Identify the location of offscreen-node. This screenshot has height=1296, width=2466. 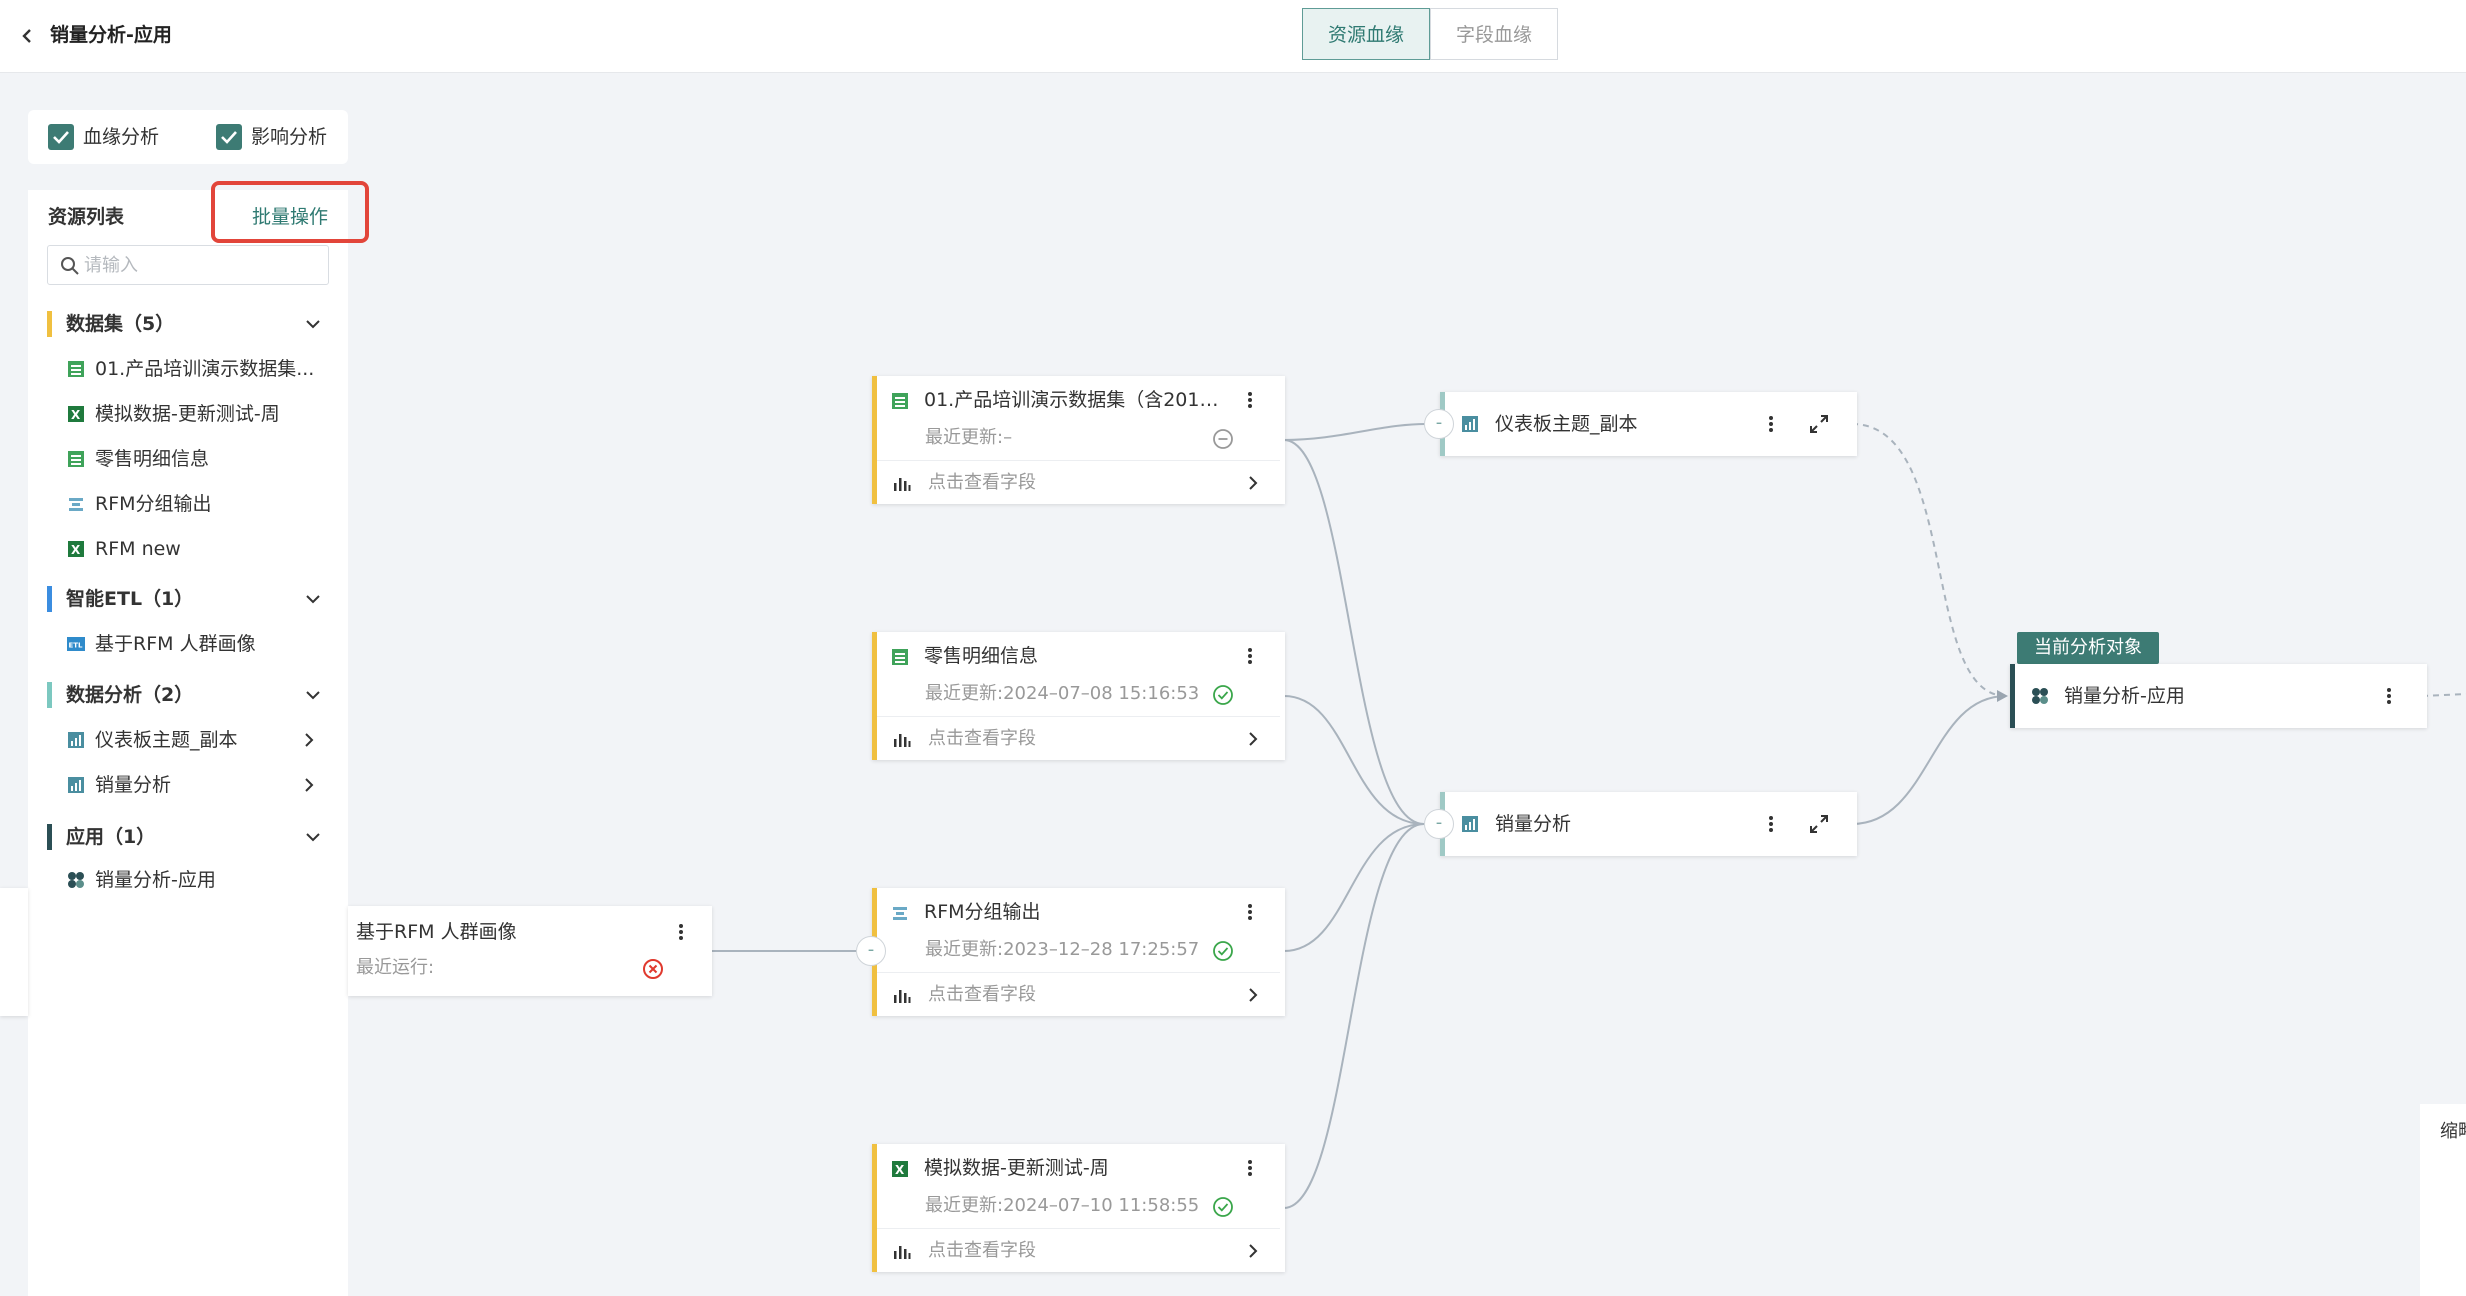
(14, 952).